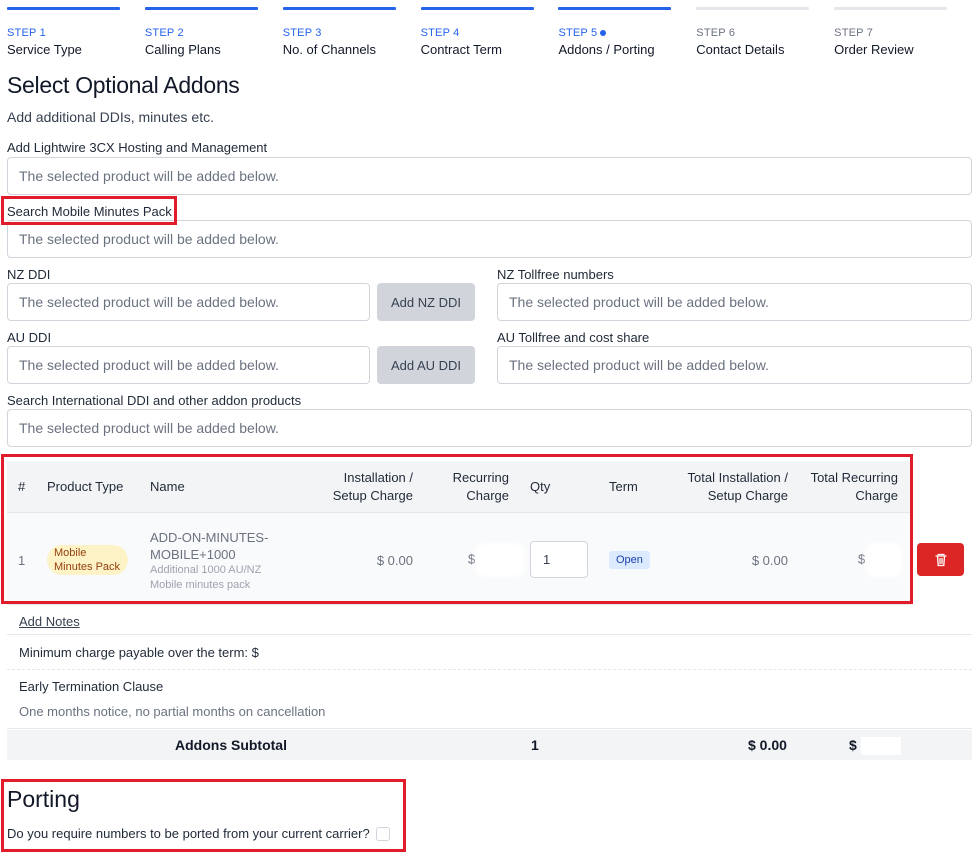 The image size is (979, 854). I want to click on delete-row-button, so click(940, 559).